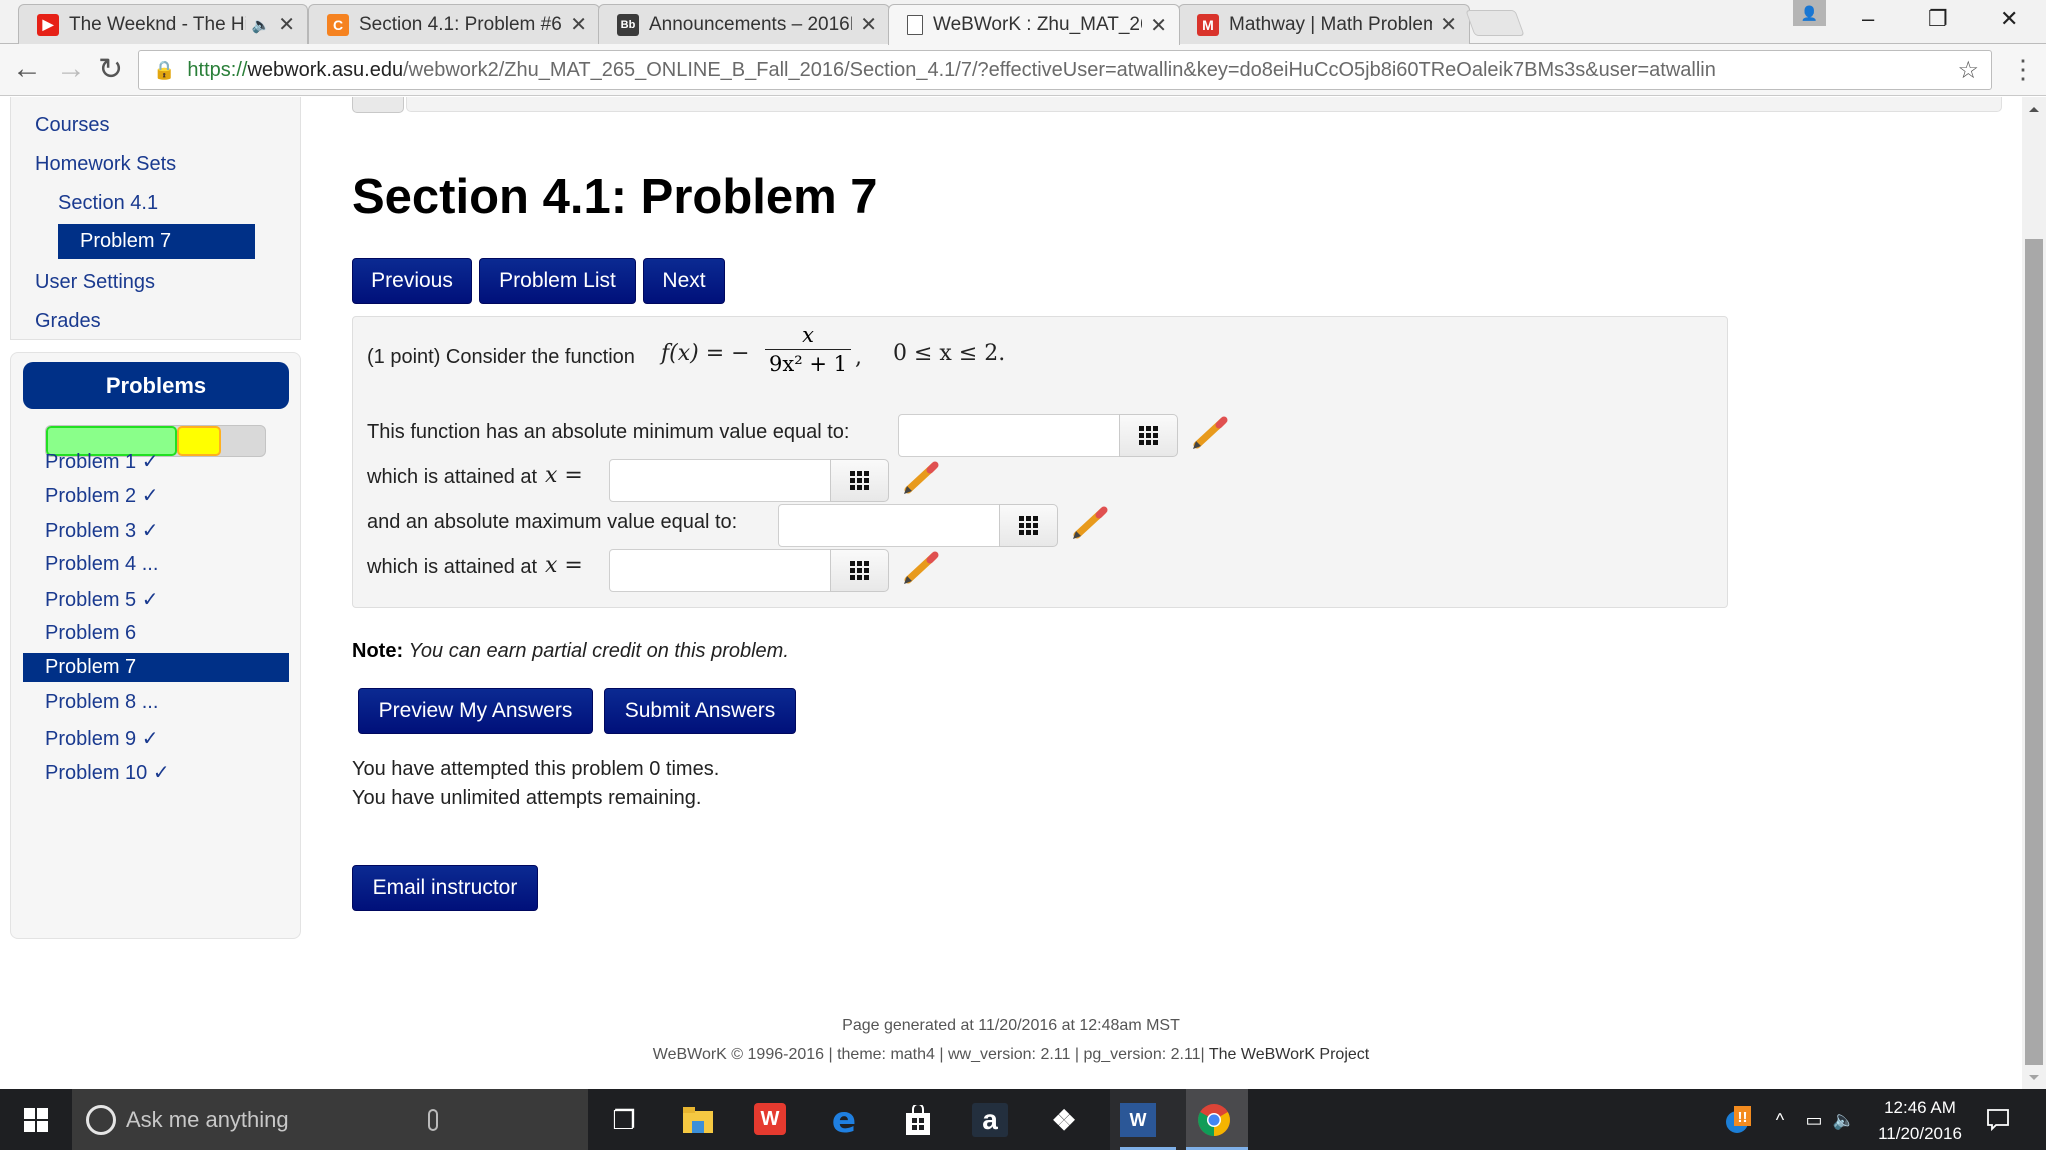 Image resolution: width=2046 pixels, height=1150 pixels. What do you see at coordinates (101, 495) in the screenshot?
I see `problem-list-item: Problem 2 ✓` at bounding box center [101, 495].